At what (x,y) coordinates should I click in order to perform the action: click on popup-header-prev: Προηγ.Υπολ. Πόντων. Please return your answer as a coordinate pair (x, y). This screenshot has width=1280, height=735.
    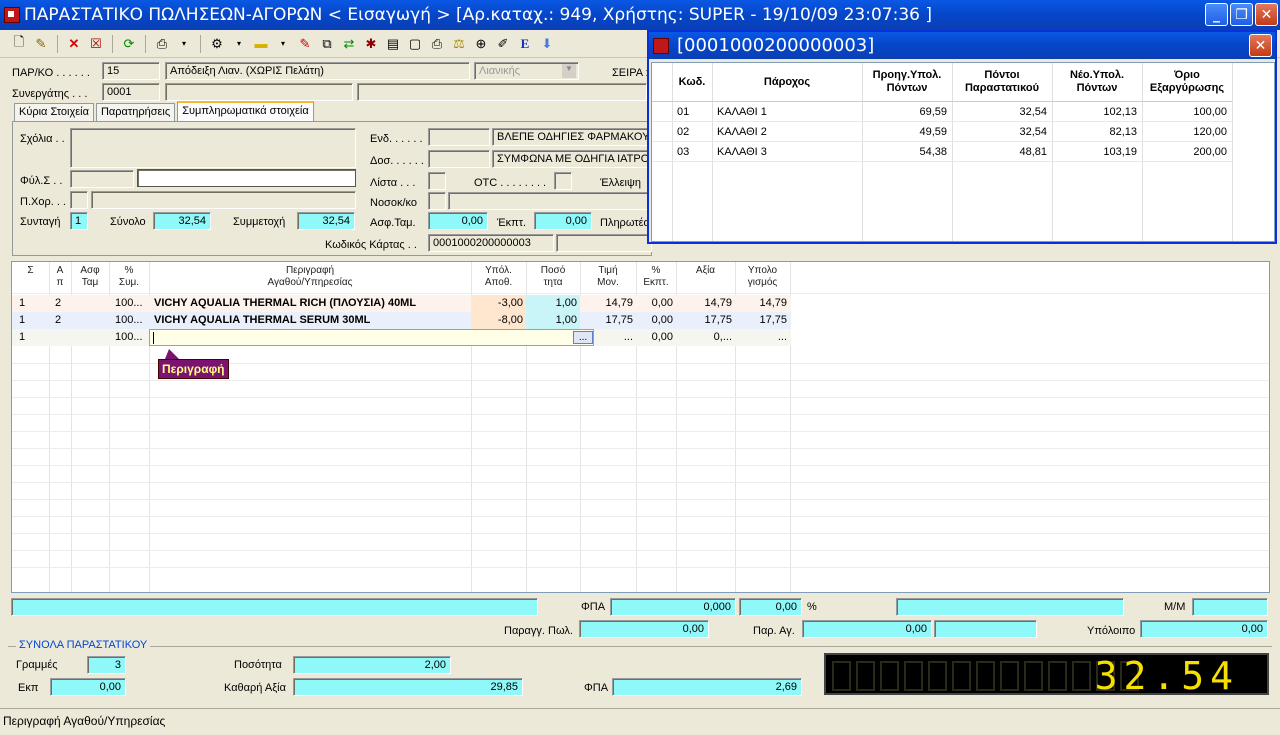
    Looking at the image, I should click on (907, 82).